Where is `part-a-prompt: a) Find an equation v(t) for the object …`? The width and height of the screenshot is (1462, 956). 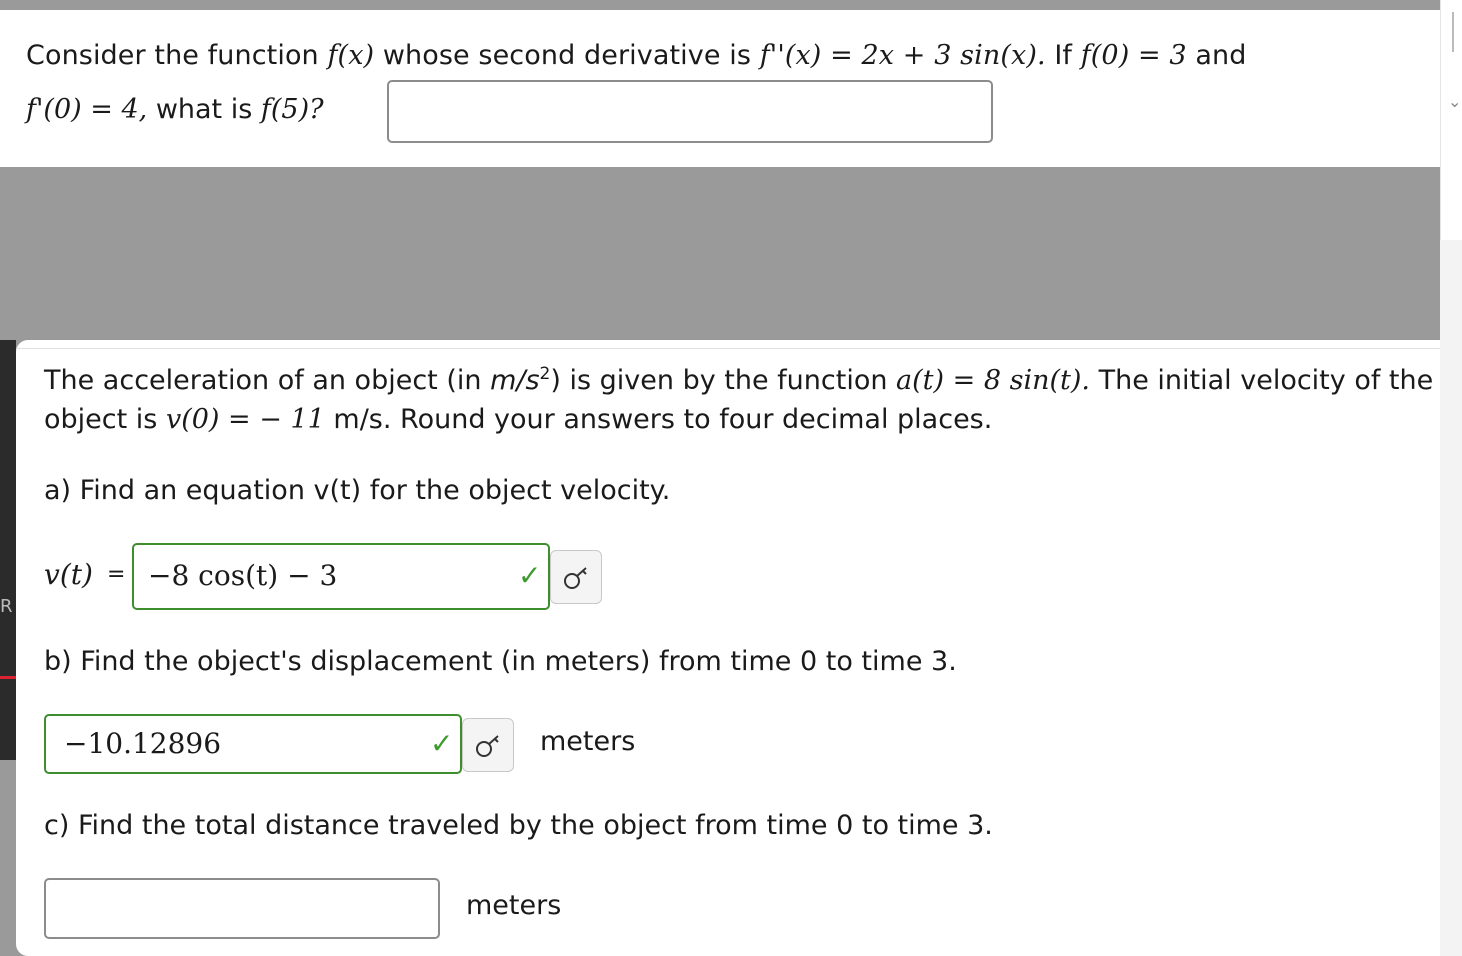
part-a-prompt: a) Find an equation v(t) for the object … is located at coordinates (357, 490).